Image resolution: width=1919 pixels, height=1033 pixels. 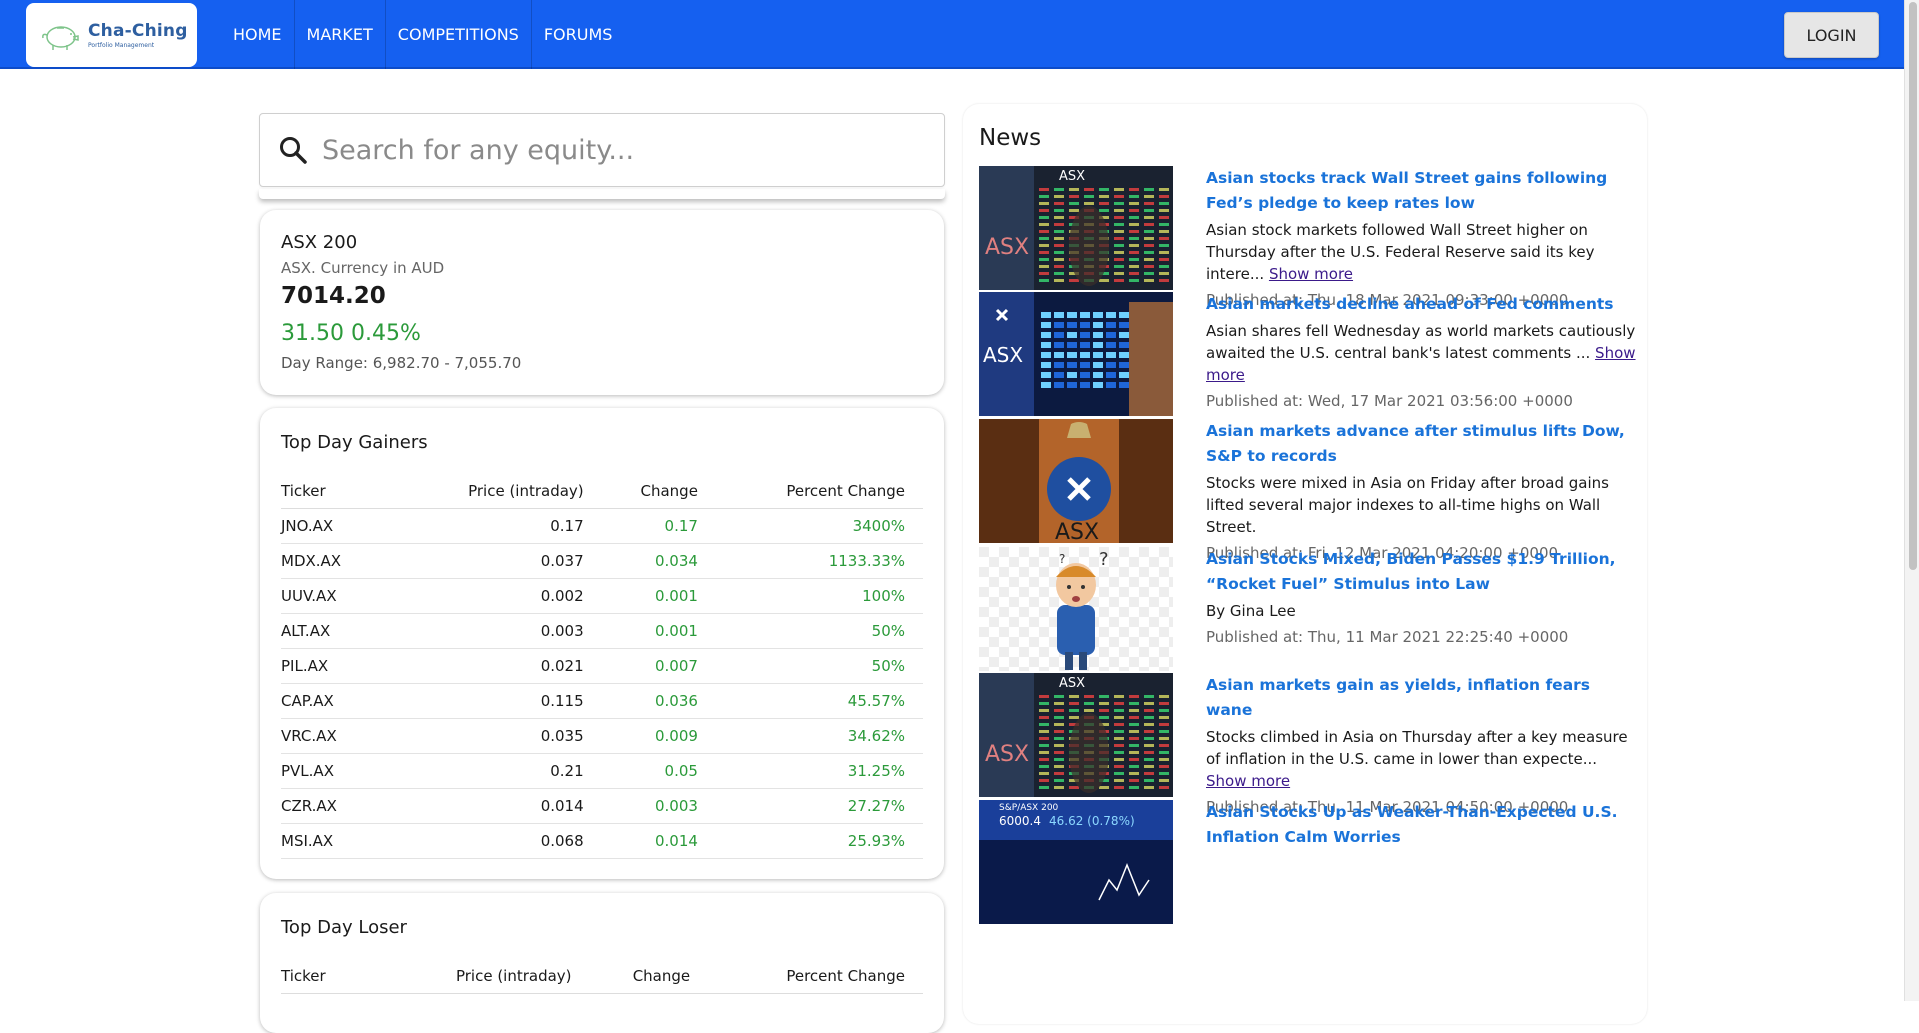 What do you see at coordinates (1076, 609) in the screenshot?
I see `news-thumbnail: ? ?` at bounding box center [1076, 609].